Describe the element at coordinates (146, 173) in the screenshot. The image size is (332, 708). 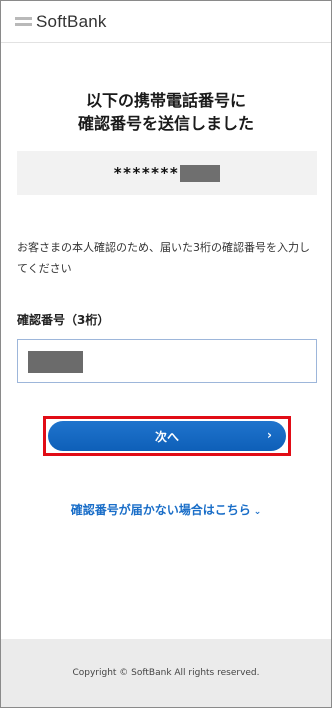
I see `masked-digits: *******` at that location.